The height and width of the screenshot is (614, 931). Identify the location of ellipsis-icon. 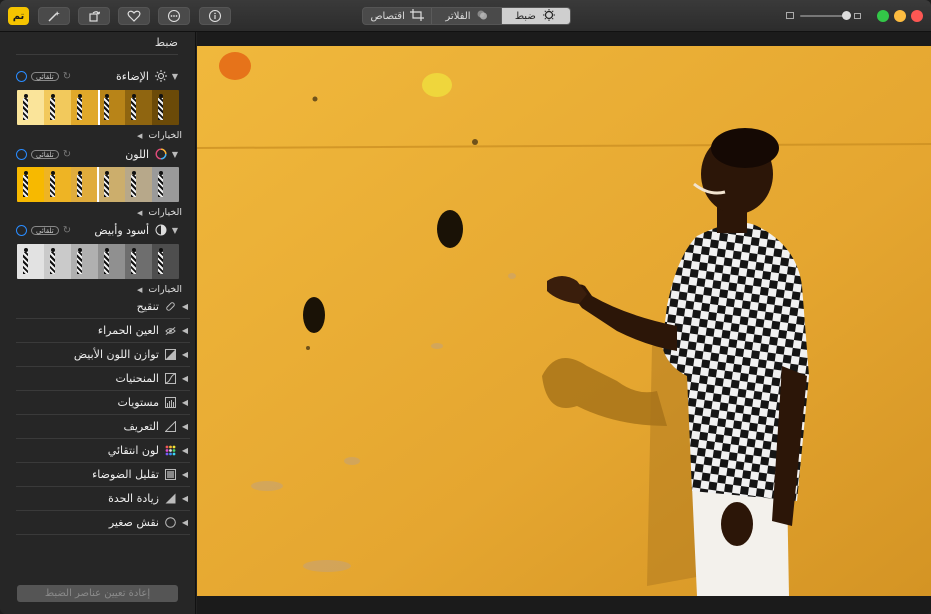
(174, 16).